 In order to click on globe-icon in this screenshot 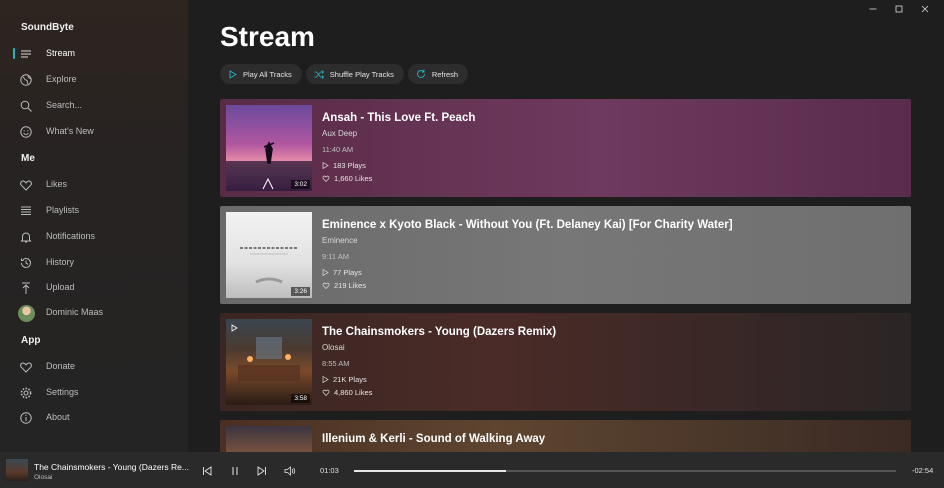, I will do `click(26, 80)`.